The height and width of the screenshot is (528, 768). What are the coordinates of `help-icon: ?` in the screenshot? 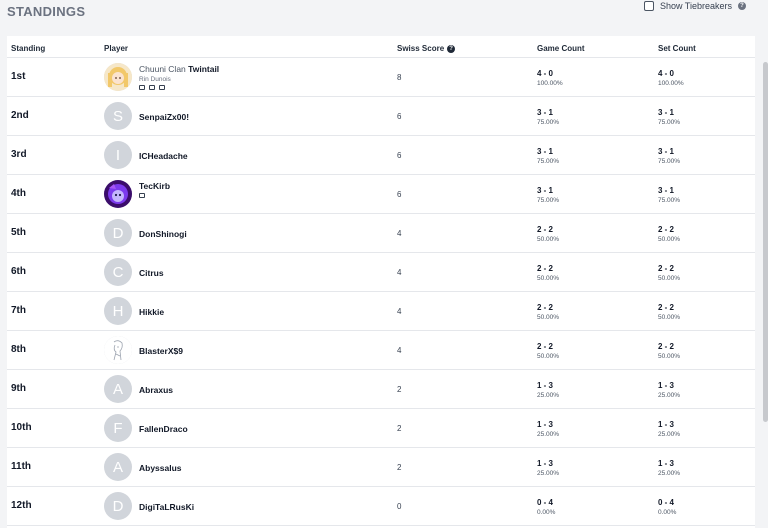 It's located at (742, 6).